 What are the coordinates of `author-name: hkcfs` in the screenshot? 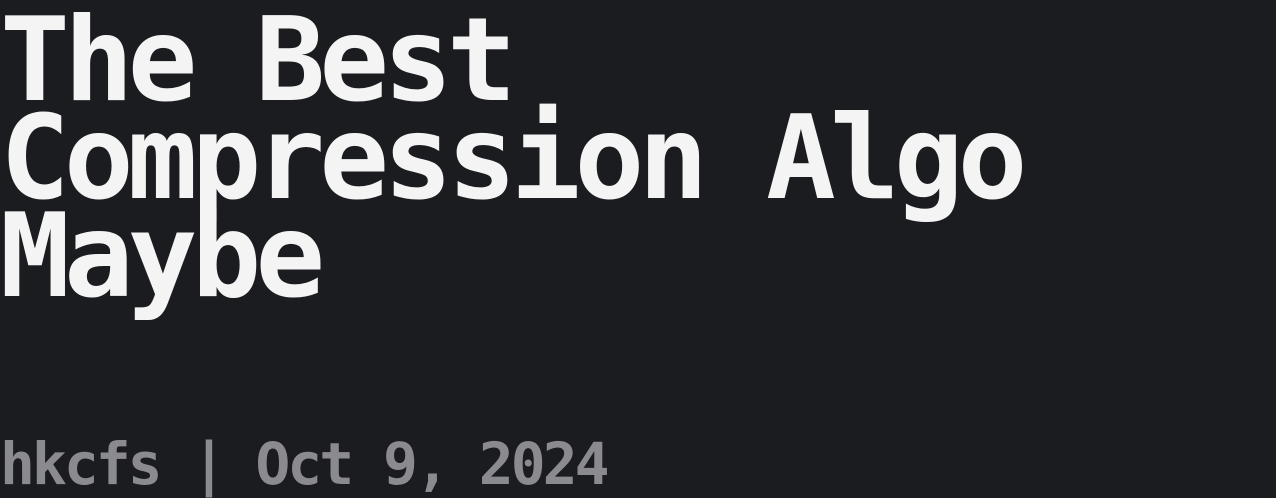 It's located at (81, 464).